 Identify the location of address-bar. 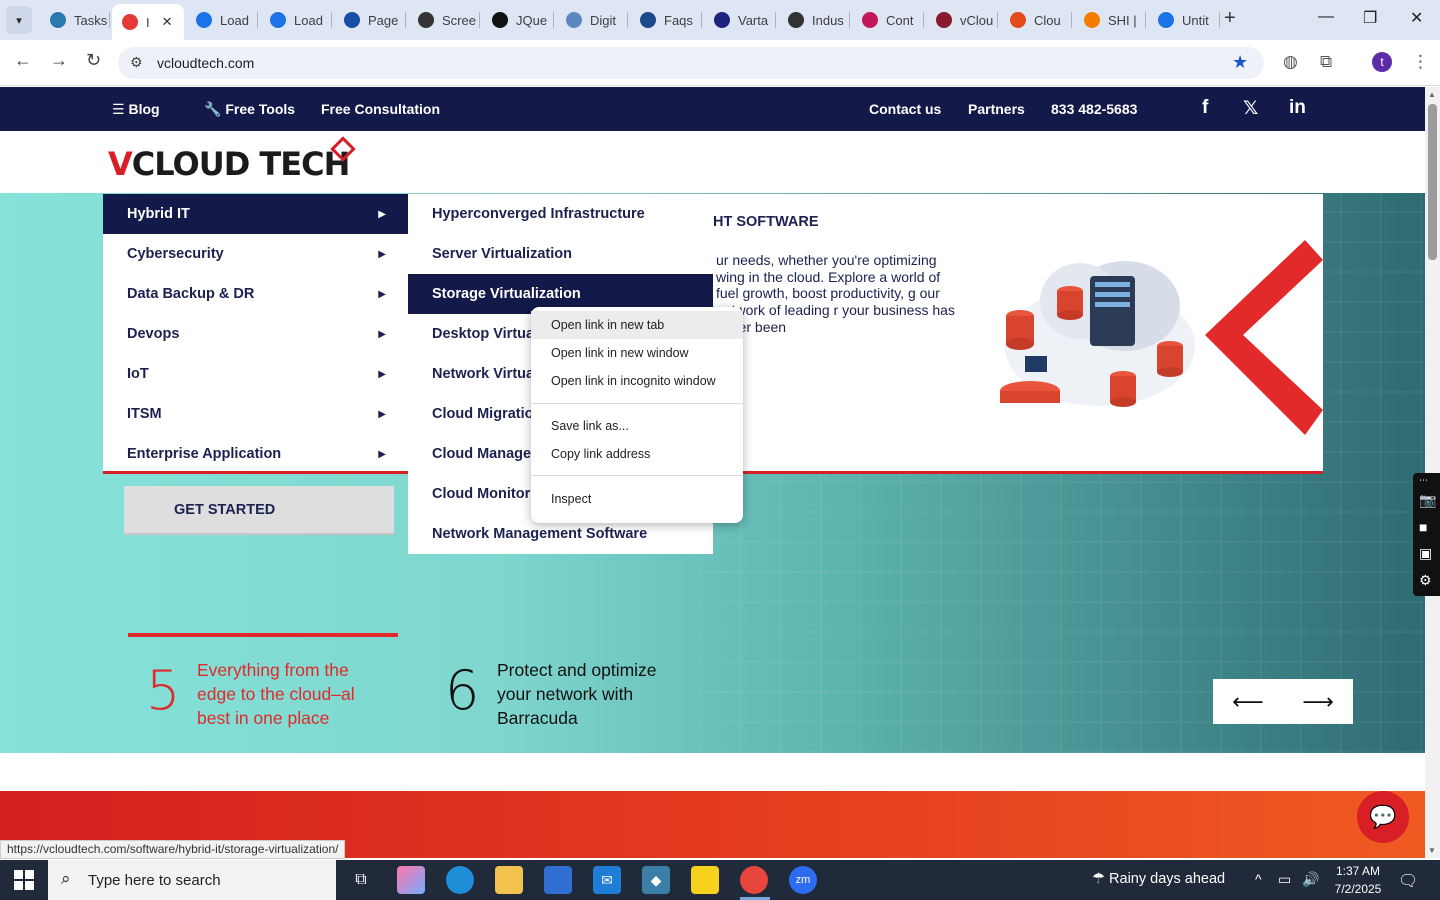
(691, 63).